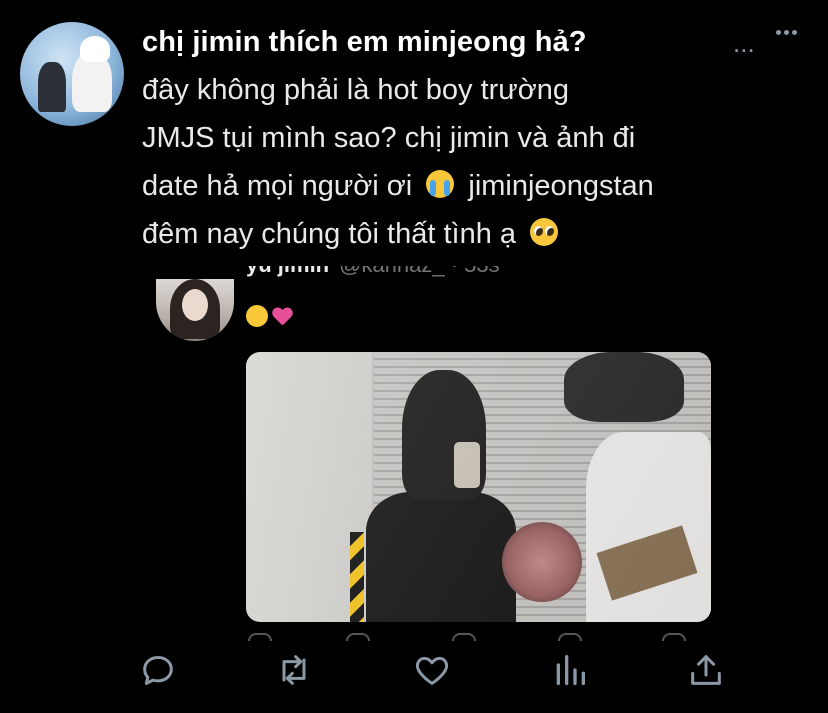 The height and width of the screenshot is (713, 828). What do you see at coordinates (195, 305) in the screenshot?
I see `avatar-face` at bounding box center [195, 305].